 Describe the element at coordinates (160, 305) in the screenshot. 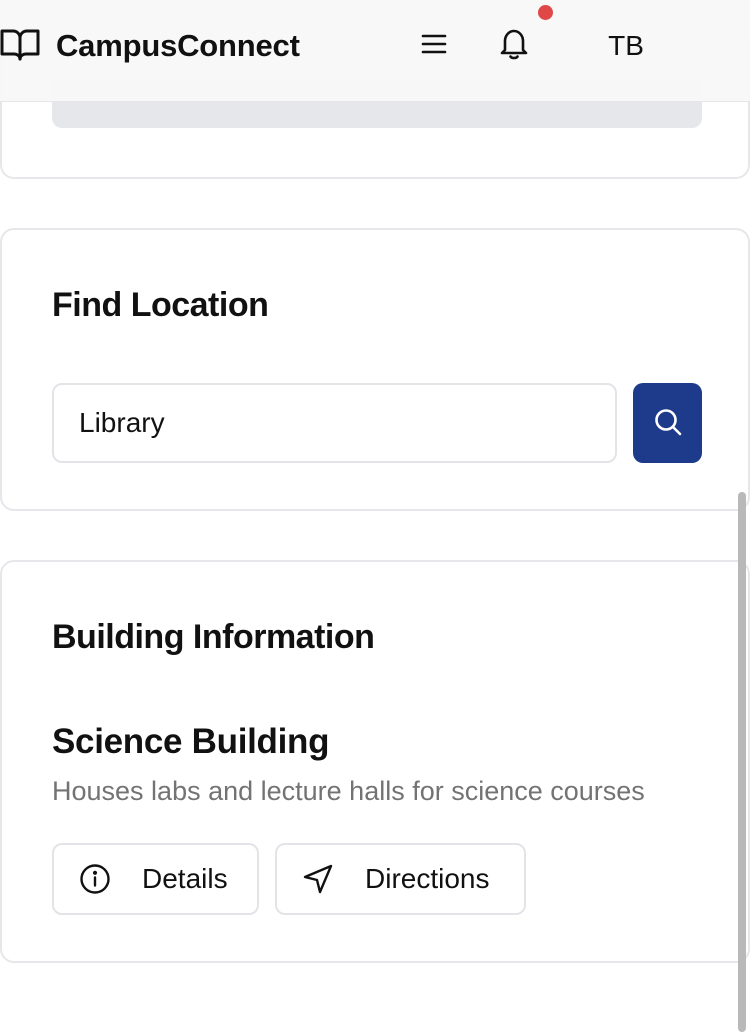

I see `find-location-title: Find Location` at that location.